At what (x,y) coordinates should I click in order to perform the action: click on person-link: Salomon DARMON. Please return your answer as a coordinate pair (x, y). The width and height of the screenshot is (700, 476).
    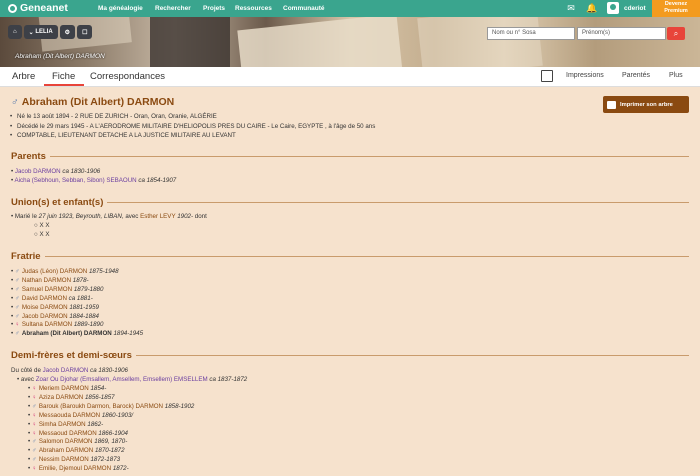
    Looking at the image, I should click on (66, 441).